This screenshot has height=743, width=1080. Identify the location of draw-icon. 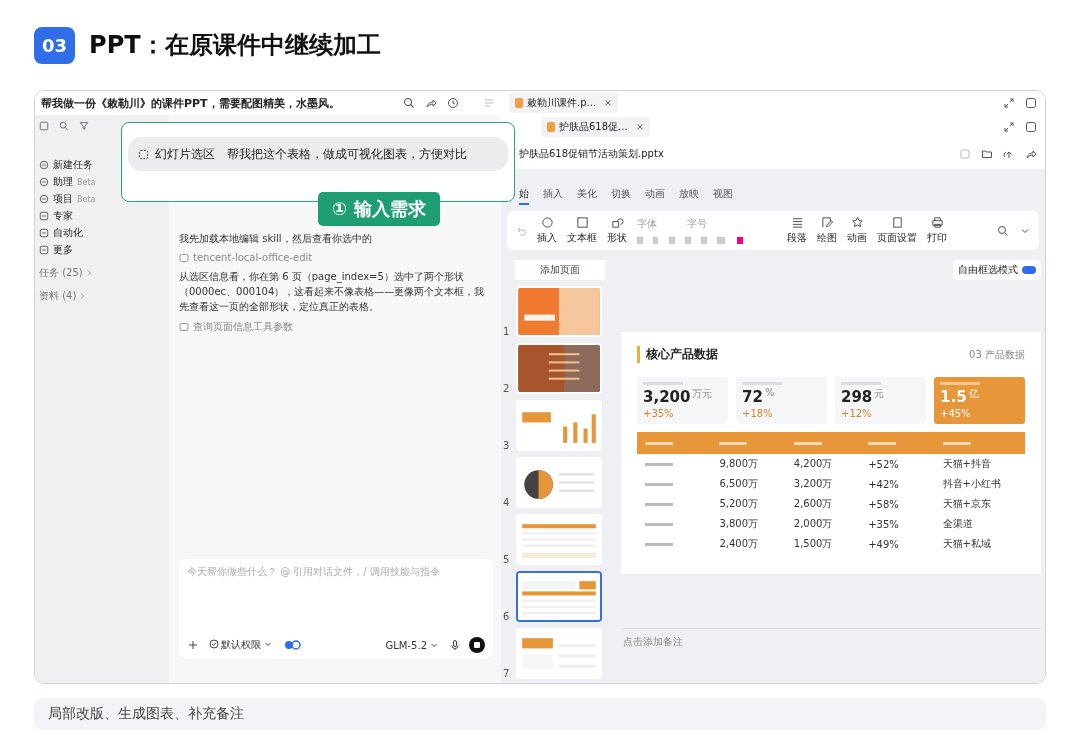
(827, 222).